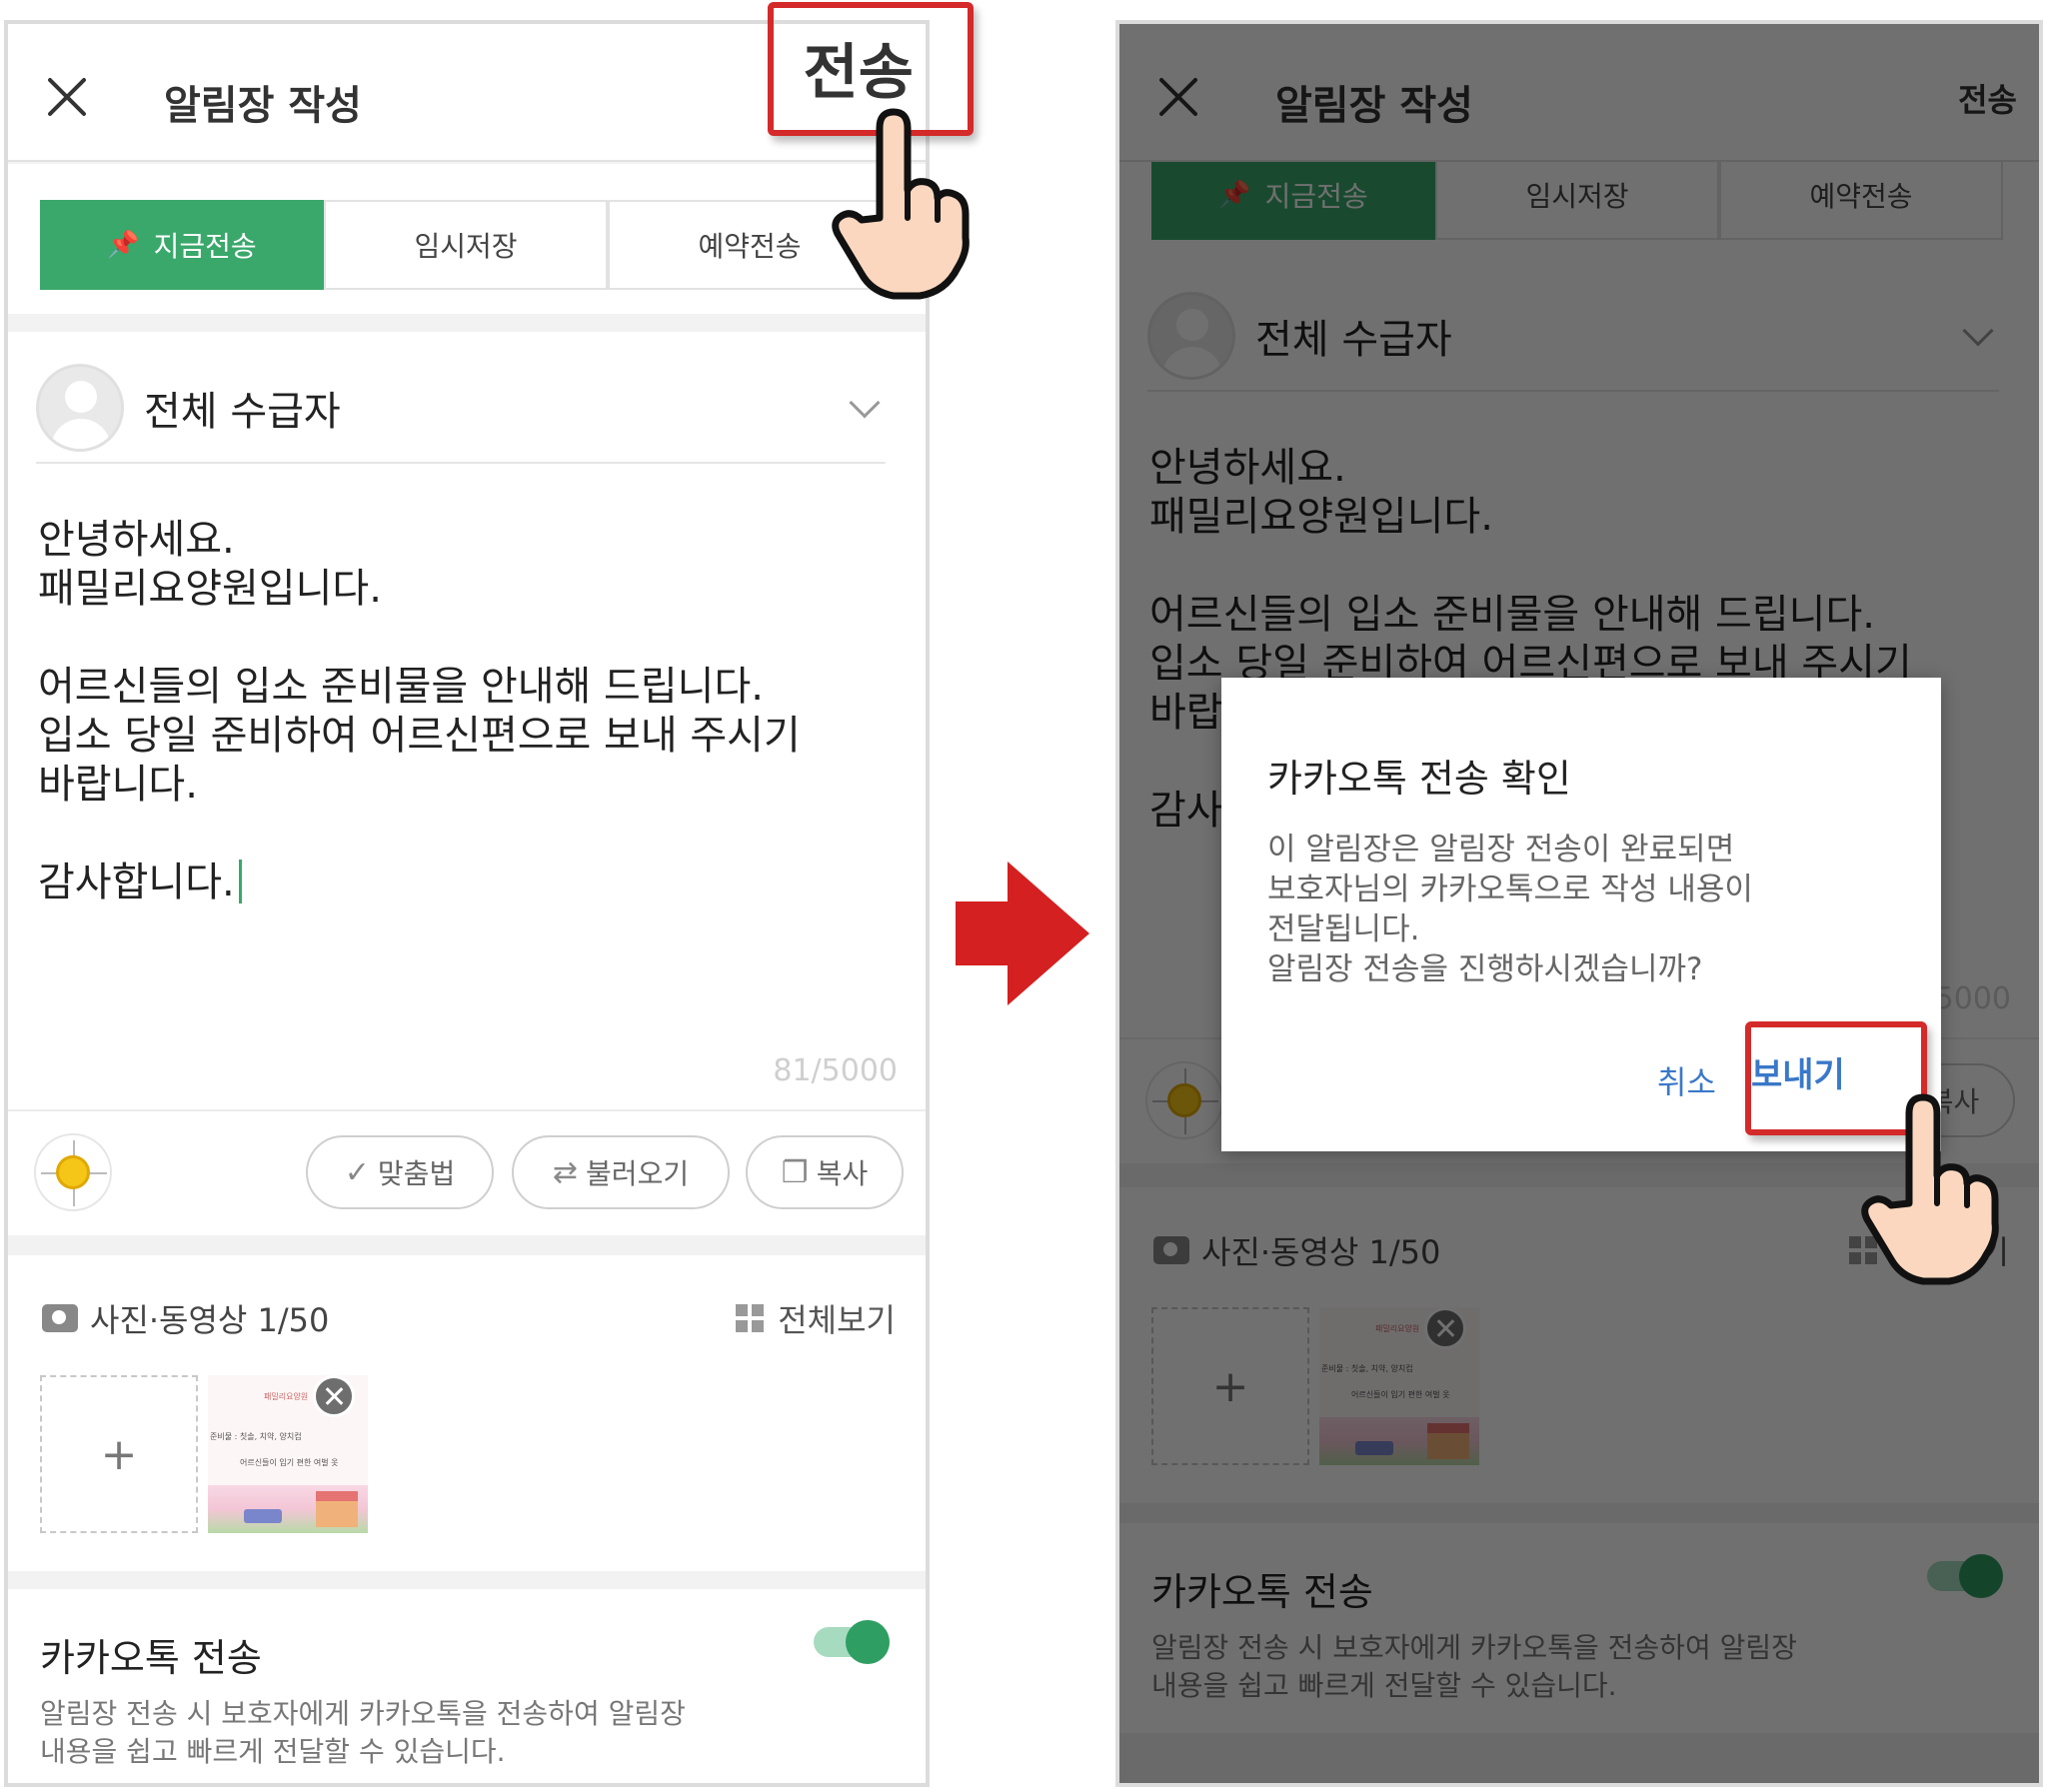 The height and width of the screenshot is (1792, 2047). I want to click on char-counter: 81/5000, so click(835, 1070).